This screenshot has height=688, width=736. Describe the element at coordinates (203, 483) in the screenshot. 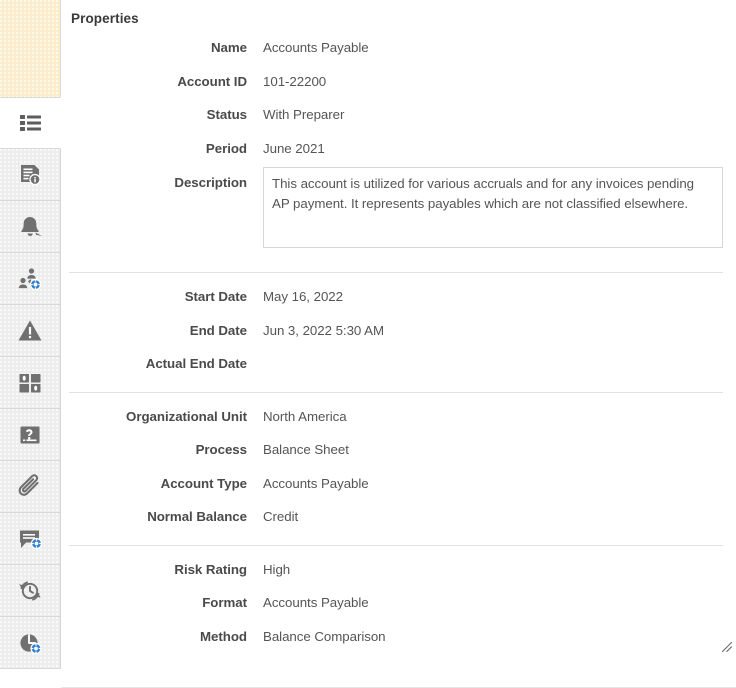

I see `field-label: Account Type` at that location.